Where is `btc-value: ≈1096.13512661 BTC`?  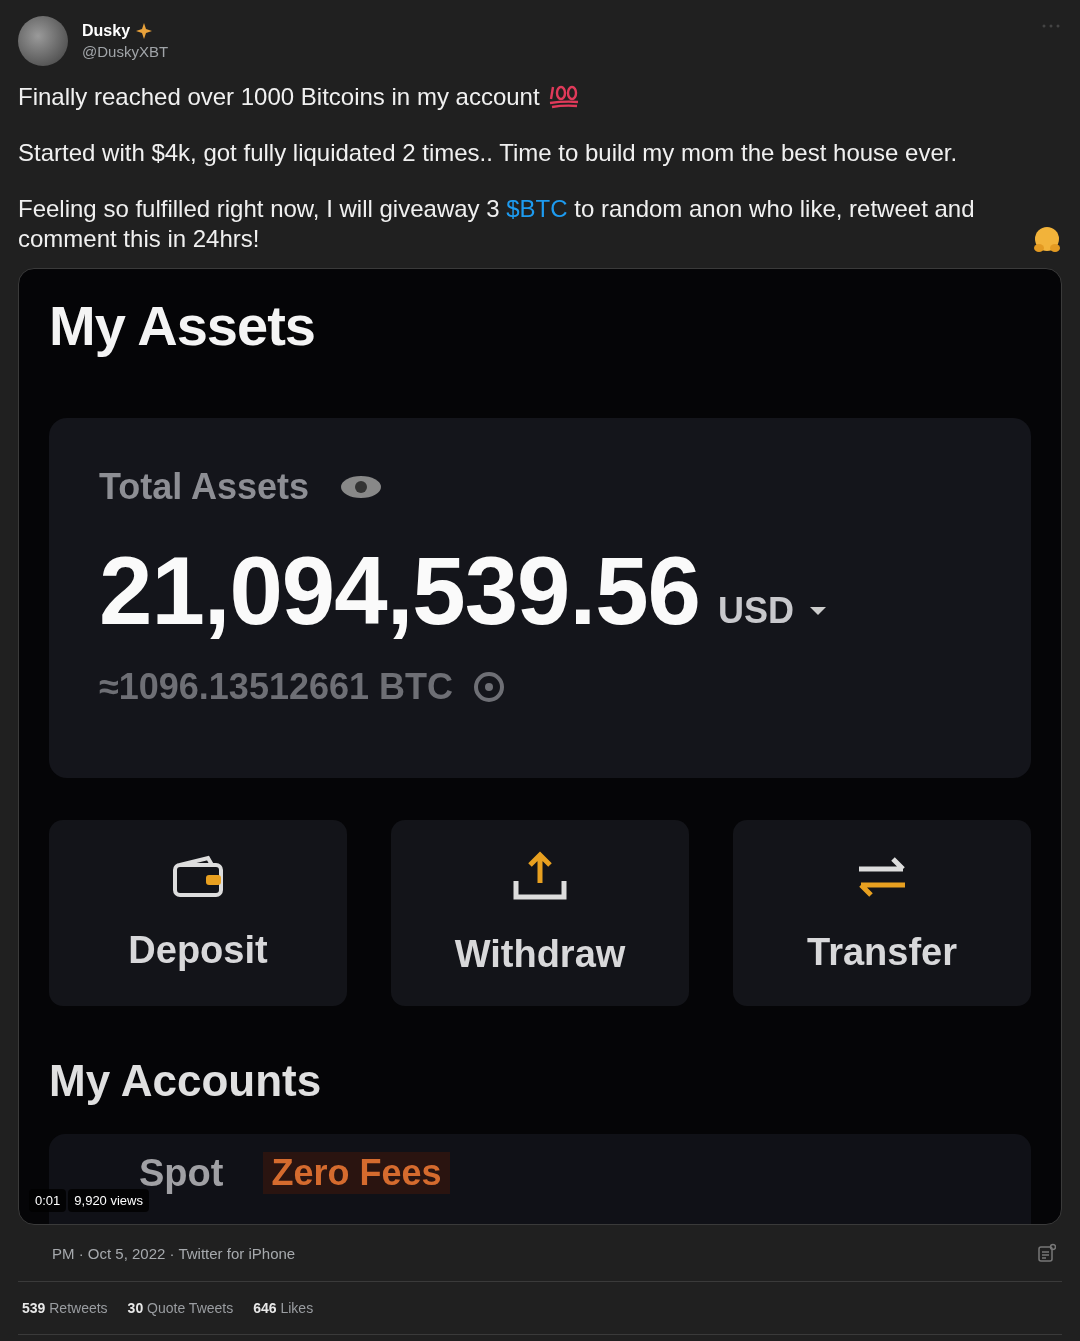 btc-value: ≈1096.13512661 BTC is located at coordinates (276, 687).